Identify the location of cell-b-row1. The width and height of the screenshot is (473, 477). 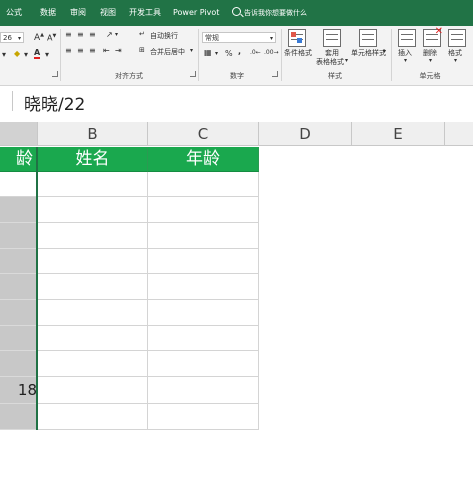
(93, 184).